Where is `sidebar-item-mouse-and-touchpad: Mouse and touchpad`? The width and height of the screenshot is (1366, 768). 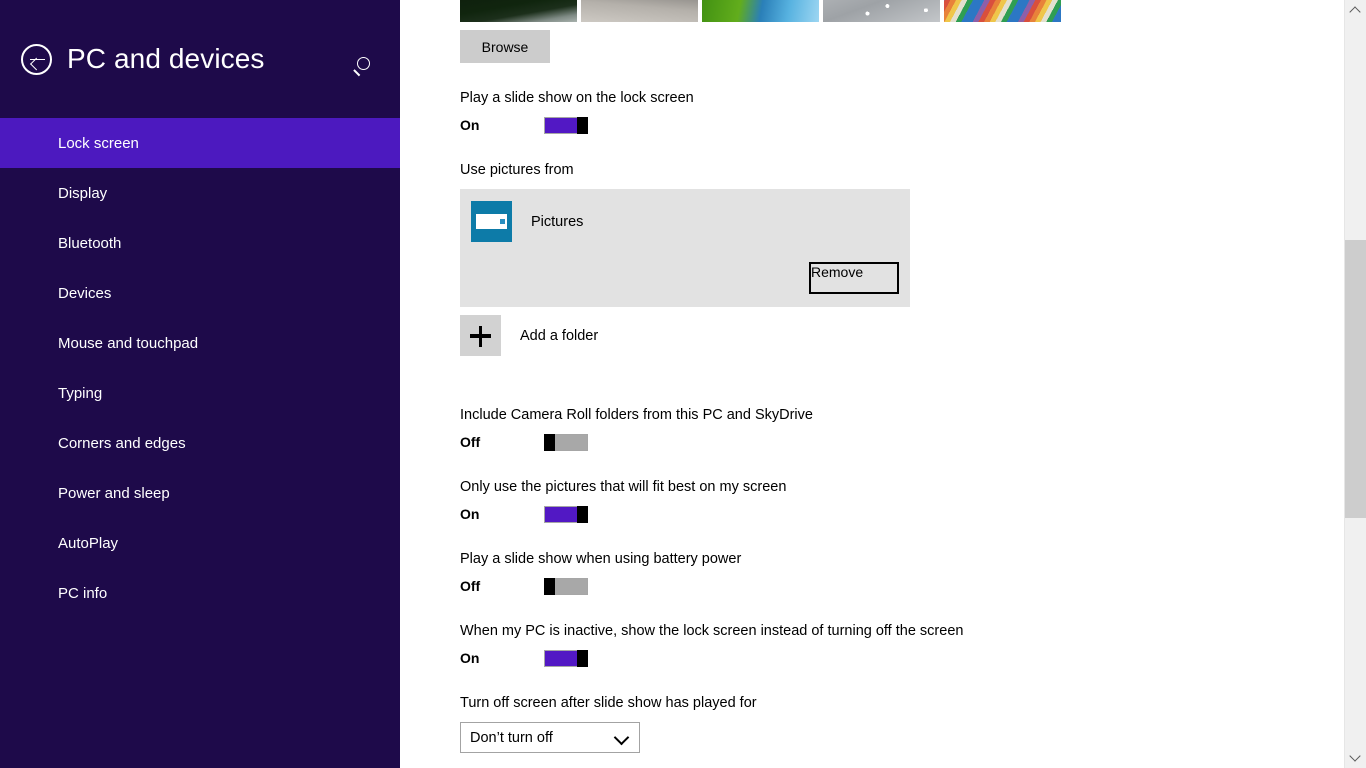
sidebar-item-mouse-and-touchpad: Mouse and touchpad is located at coordinates (200, 343).